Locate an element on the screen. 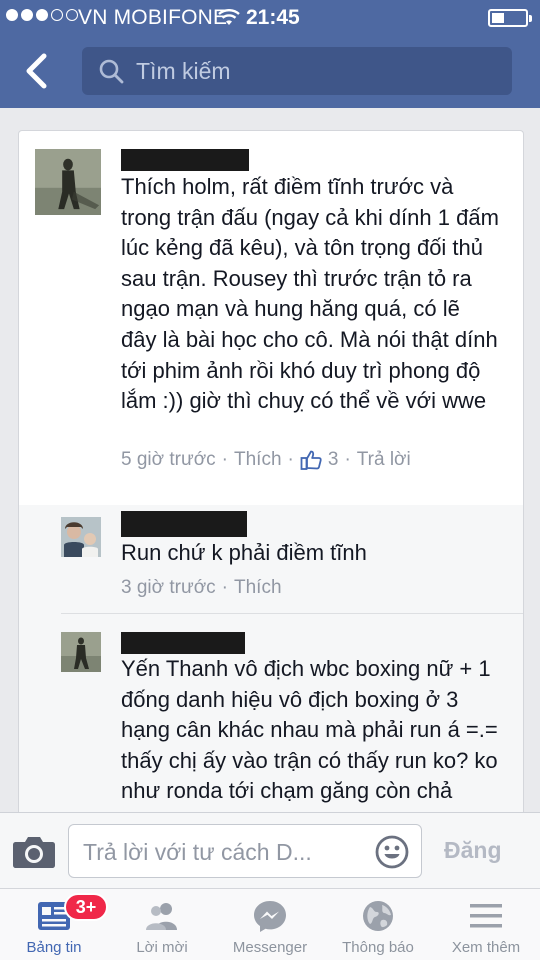 The height and width of the screenshot is (960, 540). battery-icon is located at coordinates (510, 18).